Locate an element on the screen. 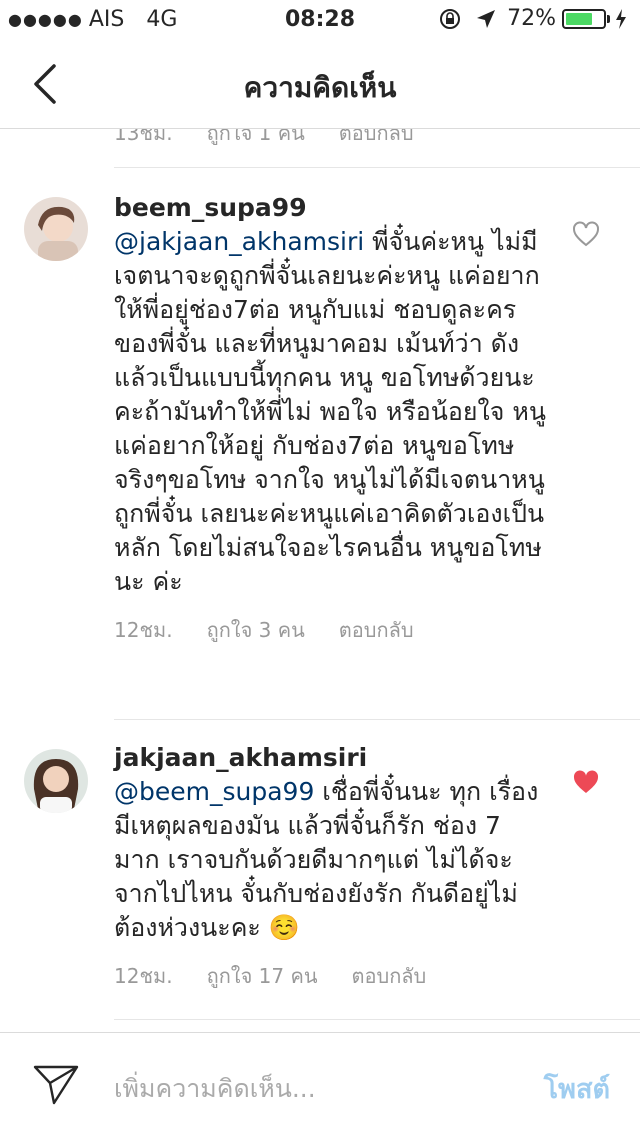 The image size is (640, 1137). comment-likes: ถูกใจ 3 คน is located at coordinates (256, 630).